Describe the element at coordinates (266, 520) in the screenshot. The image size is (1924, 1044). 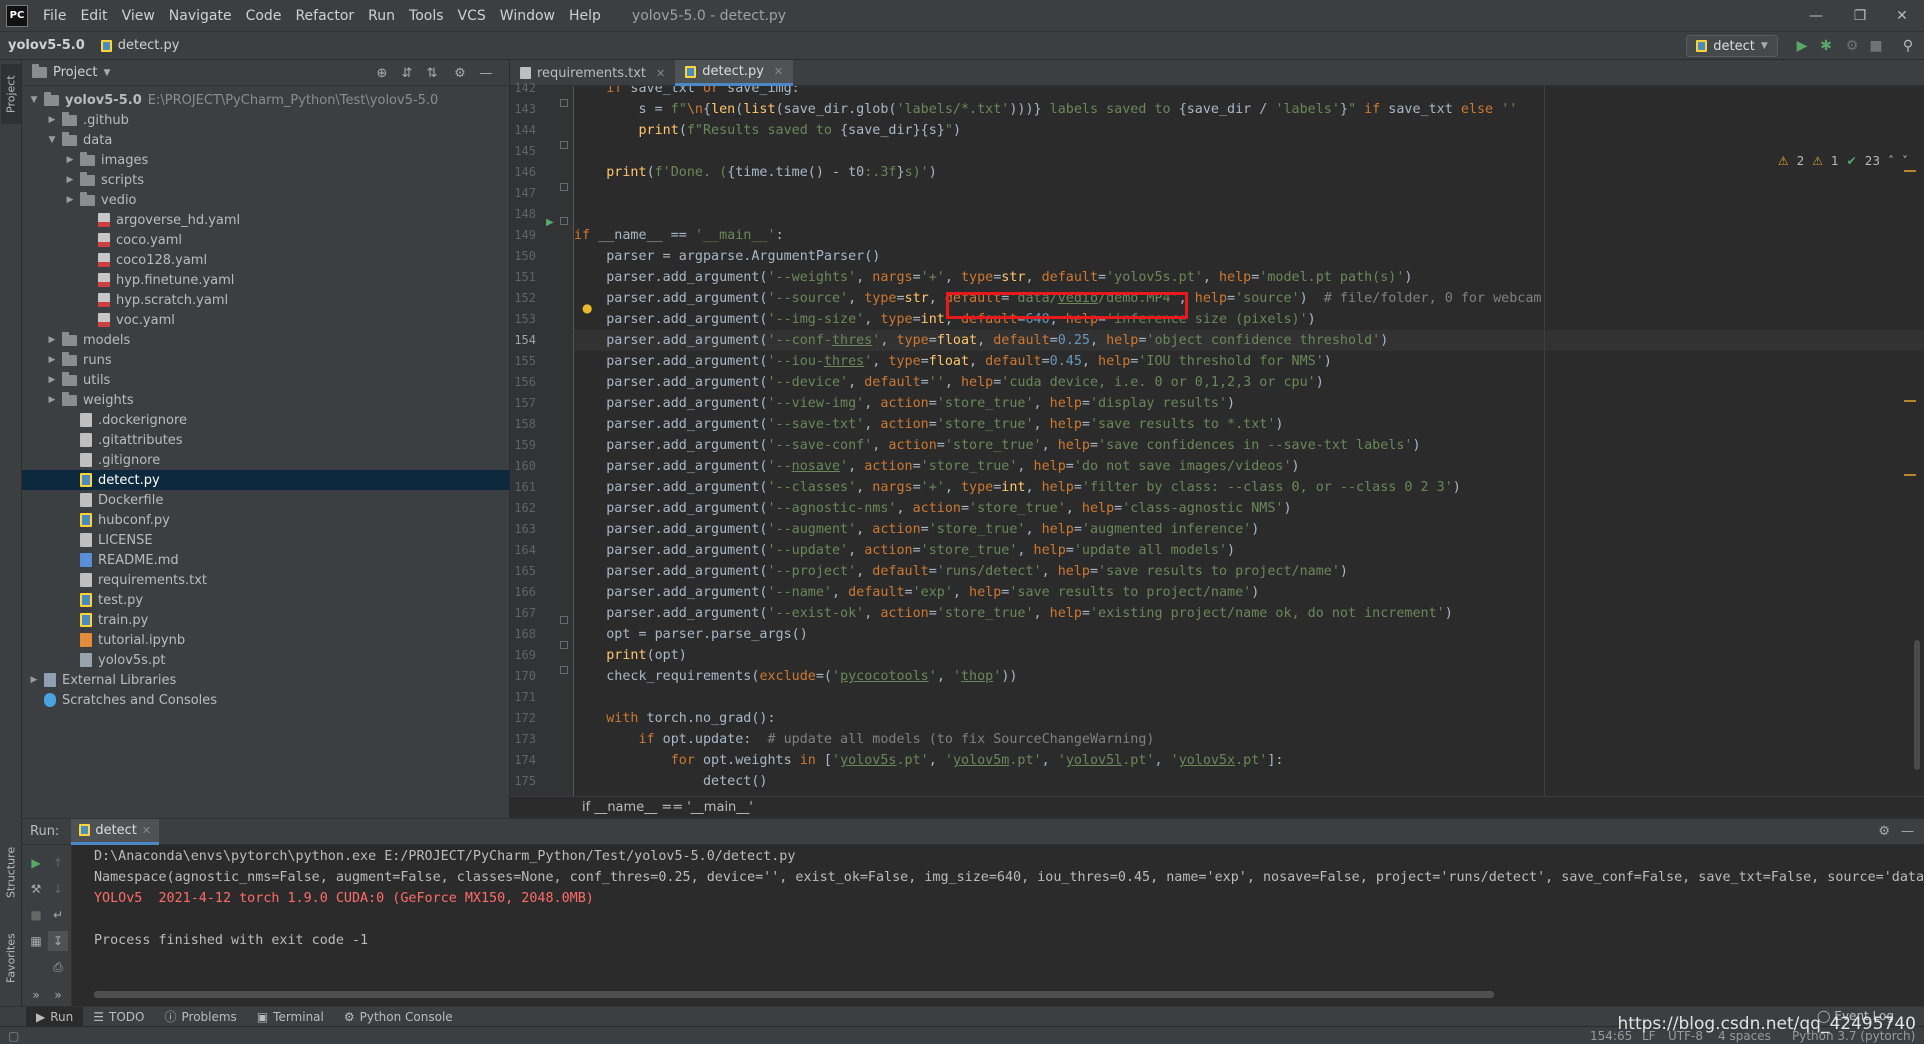
I see `tree-item: hubconf.py` at that location.